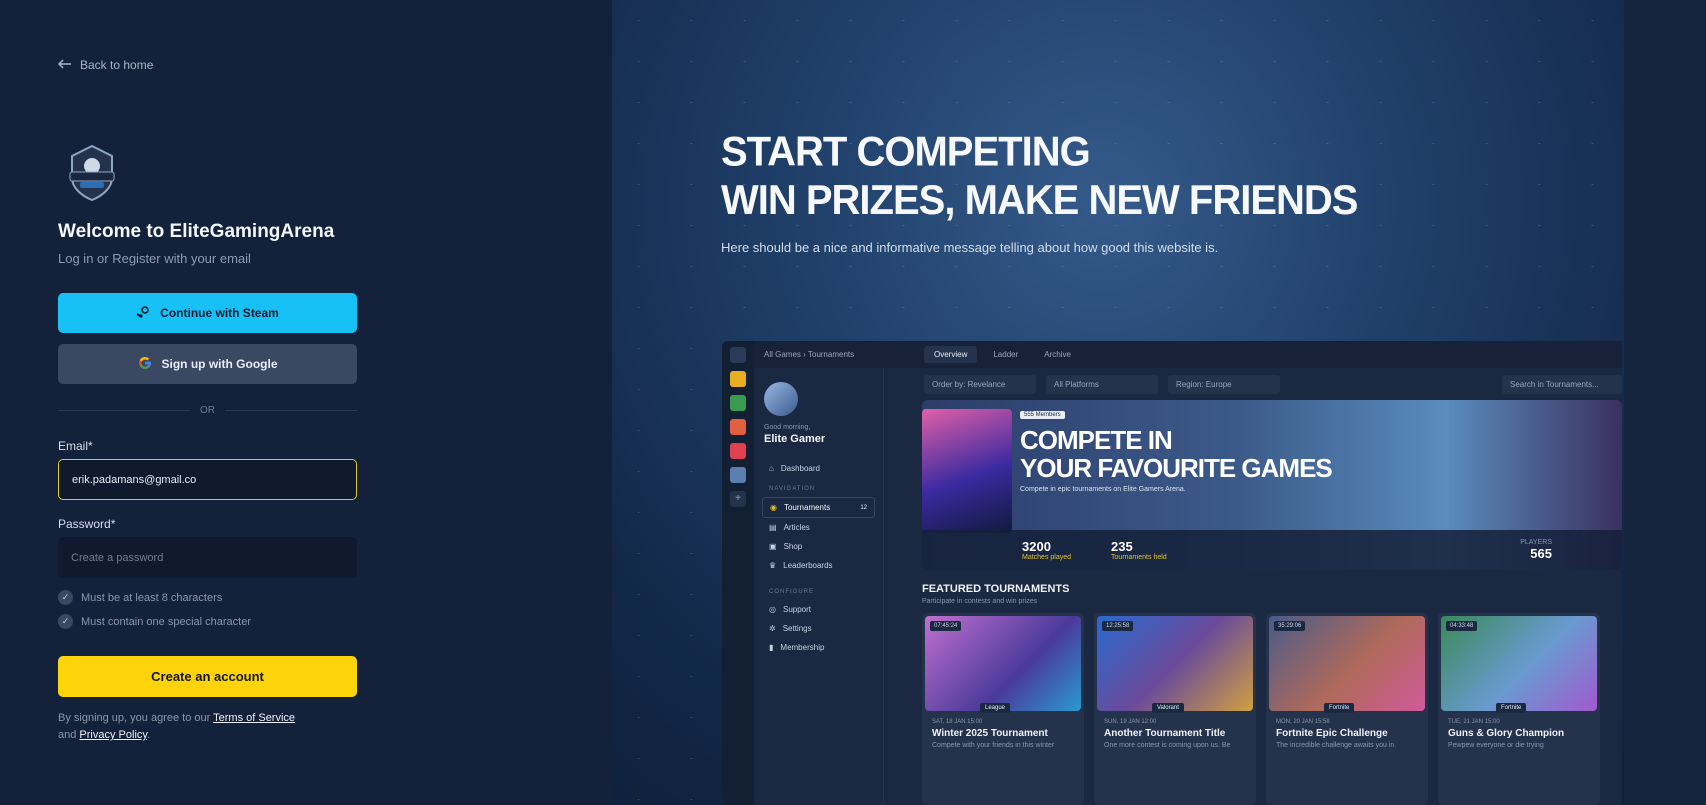 The image size is (1706, 805). What do you see at coordinates (863, 507) in the screenshot?
I see `nav-count: 12` at bounding box center [863, 507].